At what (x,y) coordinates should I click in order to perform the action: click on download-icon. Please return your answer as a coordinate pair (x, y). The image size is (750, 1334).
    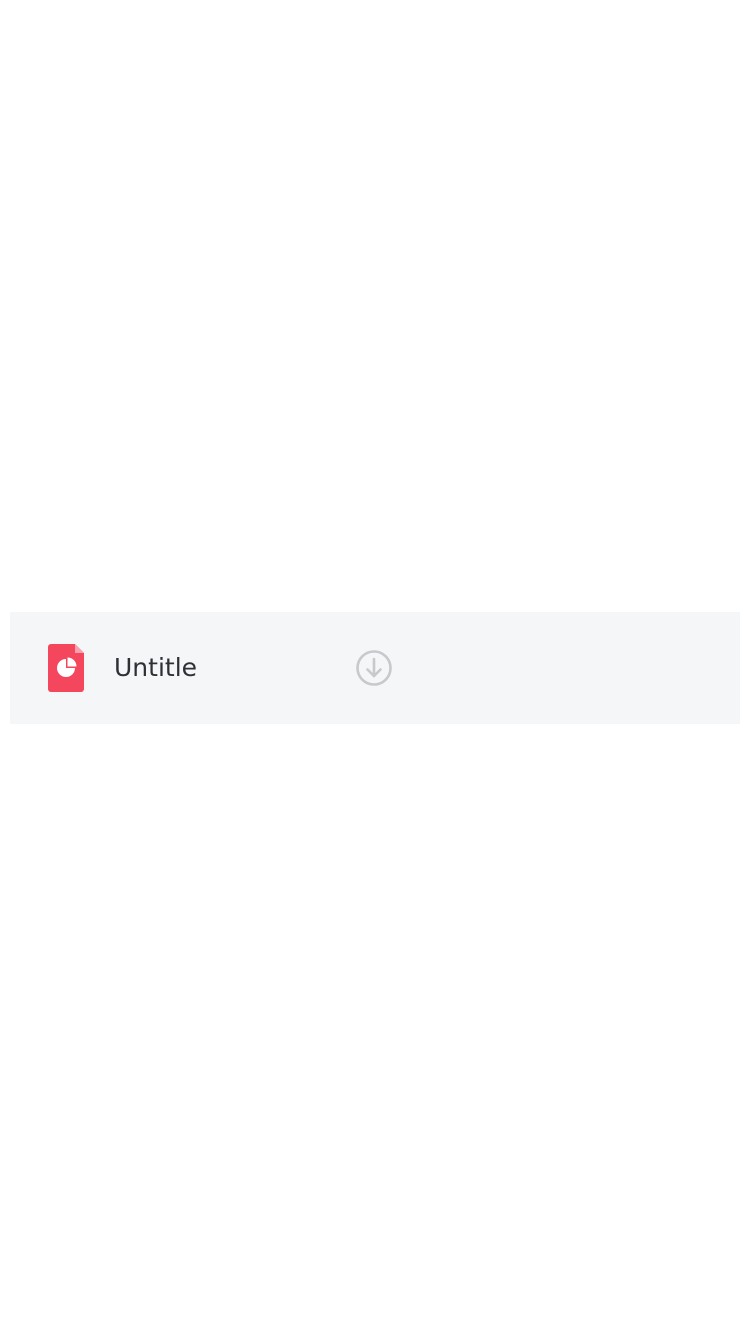
    Looking at the image, I should click on (374, 668).